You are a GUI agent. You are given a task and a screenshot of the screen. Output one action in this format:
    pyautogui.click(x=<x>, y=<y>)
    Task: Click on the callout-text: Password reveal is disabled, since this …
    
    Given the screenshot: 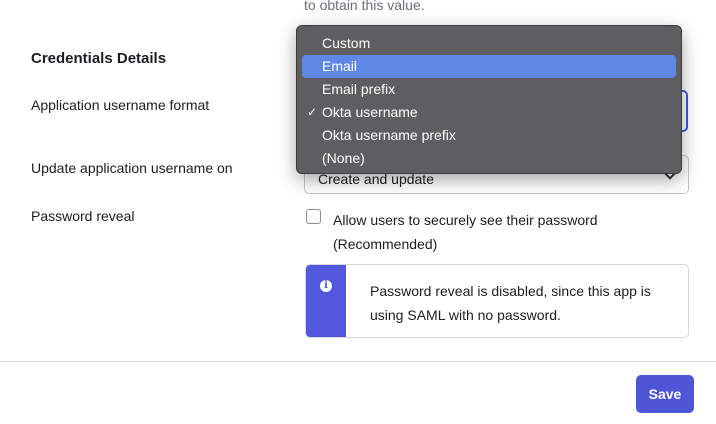 What is the action you would take?
    pyautogui.click(x=510, y=303)
    